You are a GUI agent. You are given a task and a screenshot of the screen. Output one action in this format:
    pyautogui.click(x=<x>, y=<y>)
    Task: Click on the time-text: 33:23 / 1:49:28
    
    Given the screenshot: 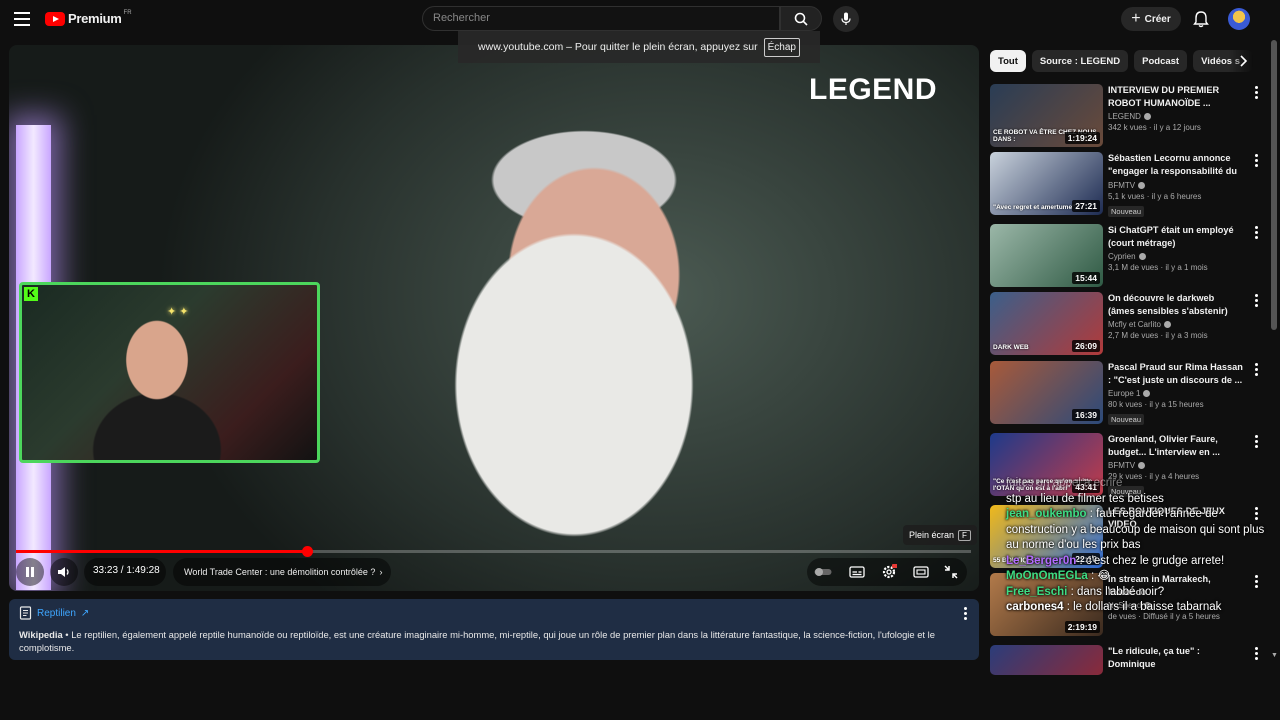 What is the action you would take?
    pyautogui.click(x=126, y=570)
    